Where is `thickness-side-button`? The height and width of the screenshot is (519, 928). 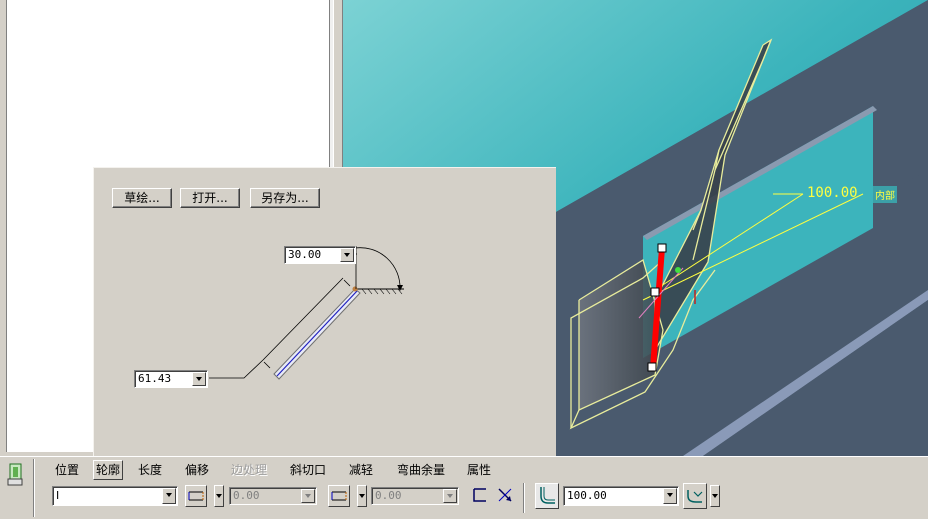 thickness-side-button is located at coordinates (481, 496).